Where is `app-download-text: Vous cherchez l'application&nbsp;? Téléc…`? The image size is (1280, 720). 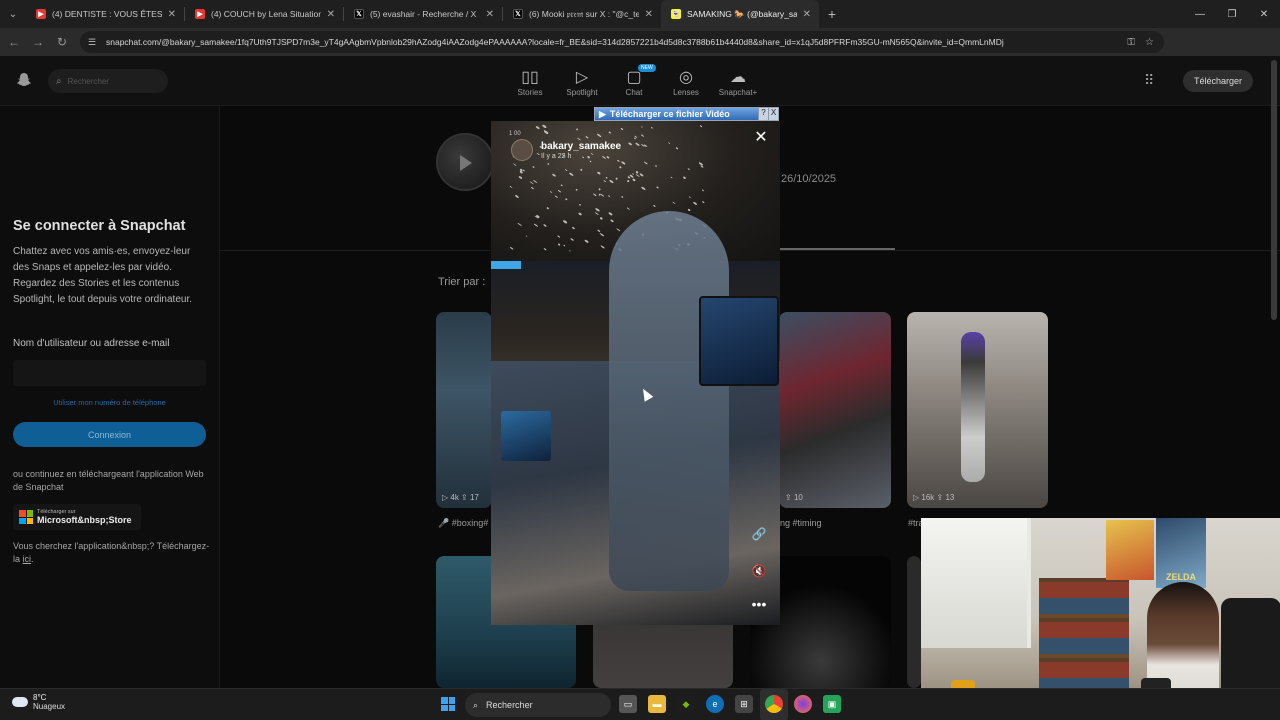 app-download-text: Vous cherchez l'application&nbsp;? Téléc… is located at coordinates (111, 552).